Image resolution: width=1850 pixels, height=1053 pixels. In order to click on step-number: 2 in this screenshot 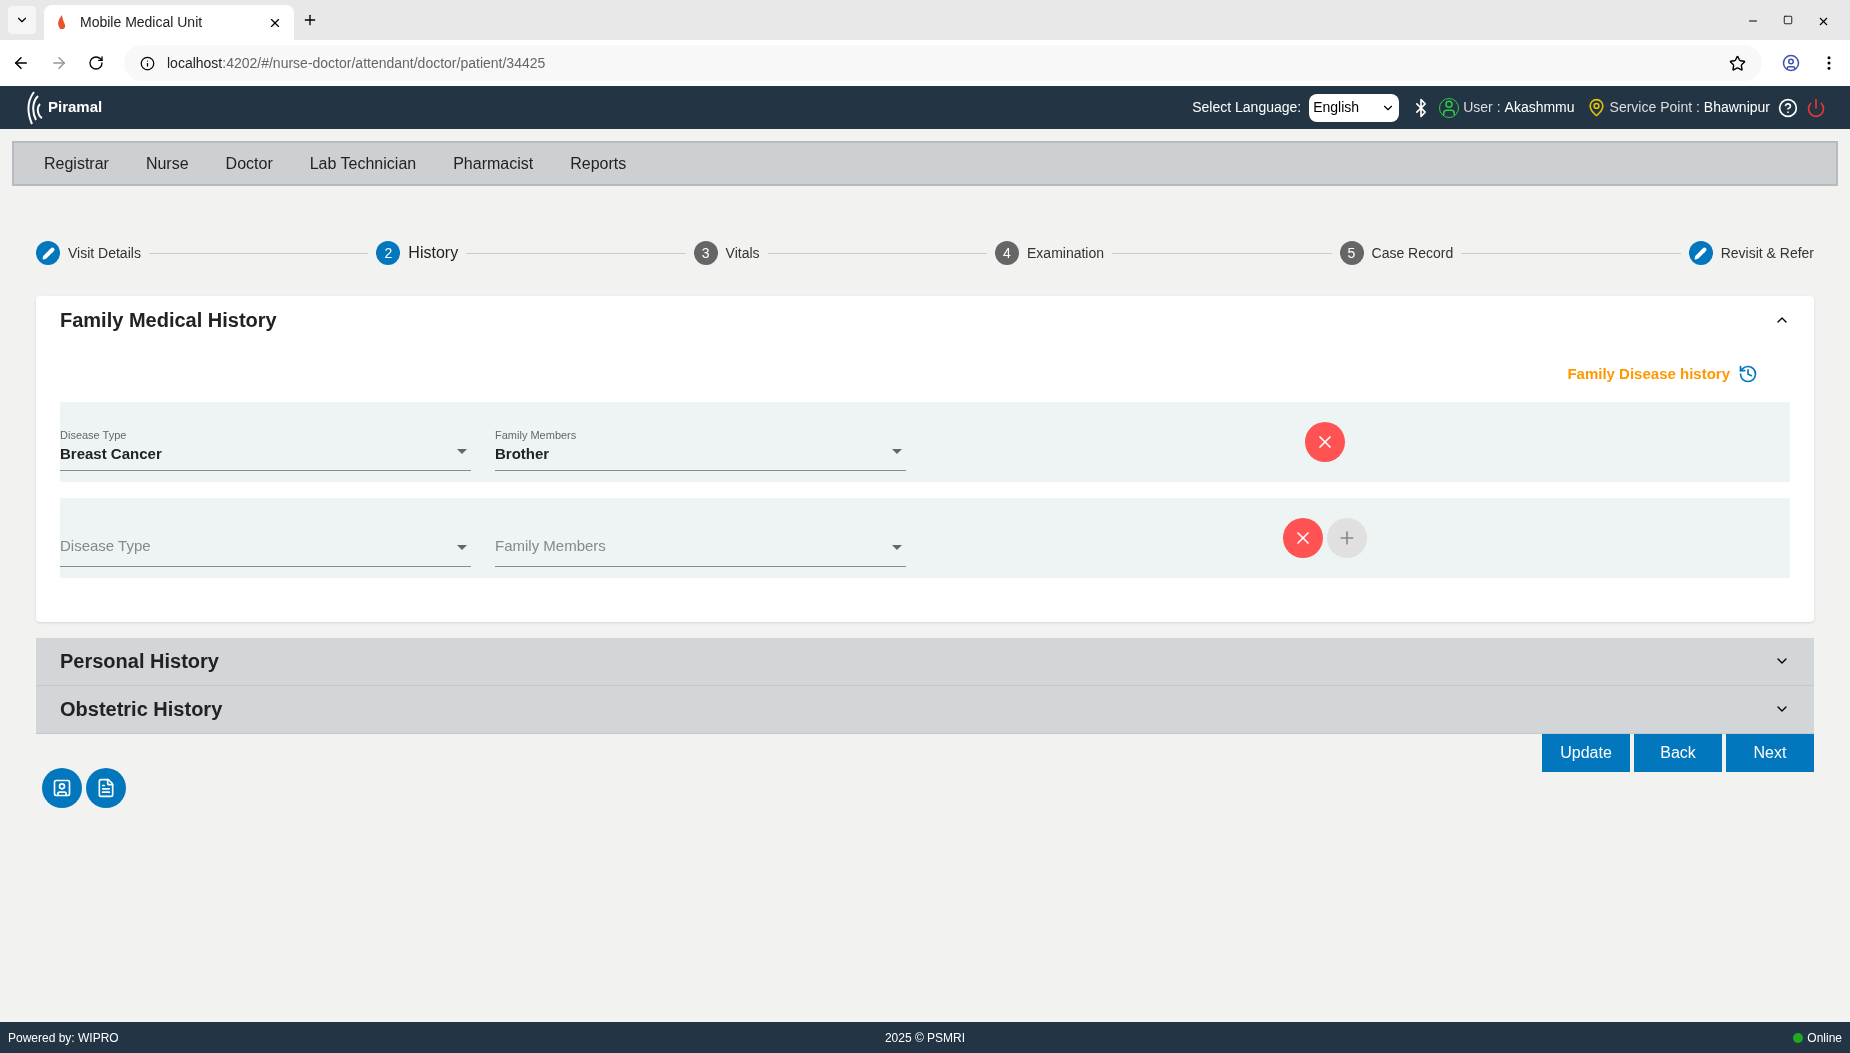, I will do `click(388, 253)`.